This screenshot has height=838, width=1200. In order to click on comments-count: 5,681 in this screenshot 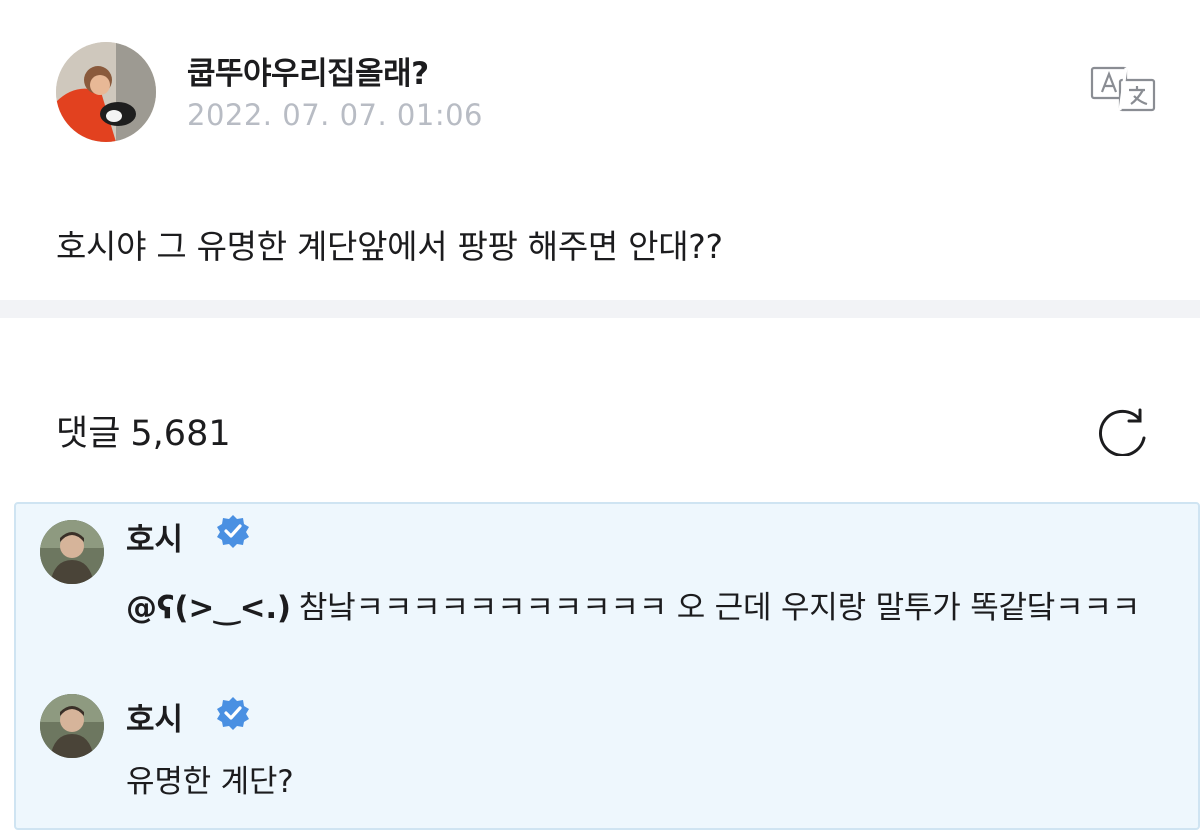, I will do `click(180, 434)`.